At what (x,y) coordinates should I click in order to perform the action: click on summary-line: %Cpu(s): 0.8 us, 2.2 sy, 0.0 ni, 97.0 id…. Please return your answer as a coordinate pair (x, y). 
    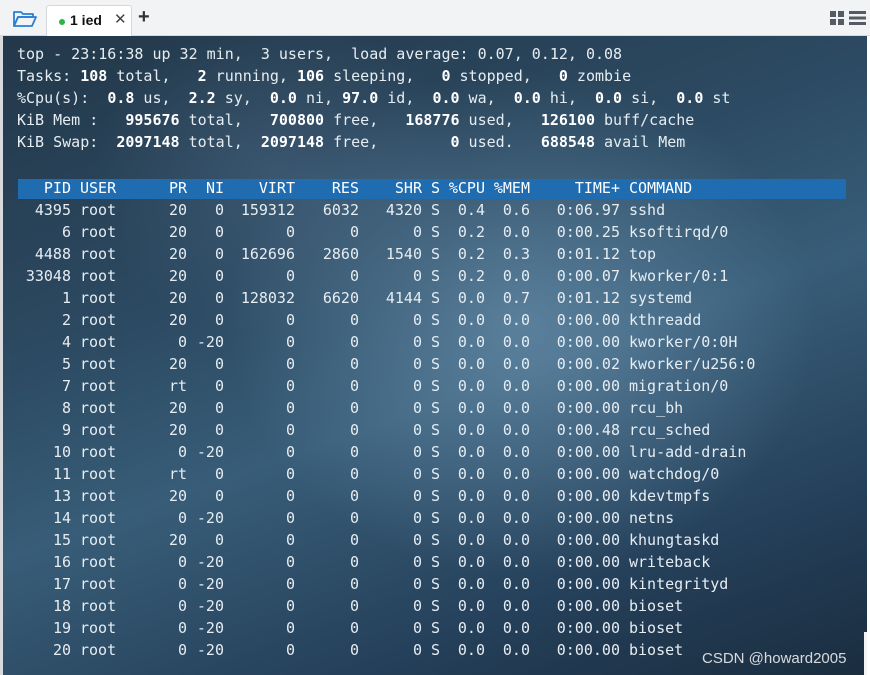
    Looking at the image, I should click on (374, 98).